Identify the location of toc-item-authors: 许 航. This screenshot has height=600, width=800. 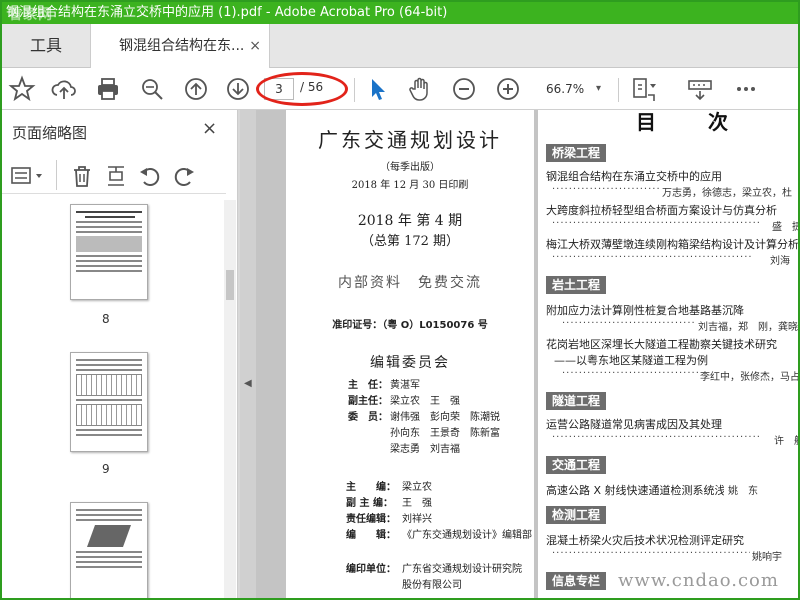
(785, 439).